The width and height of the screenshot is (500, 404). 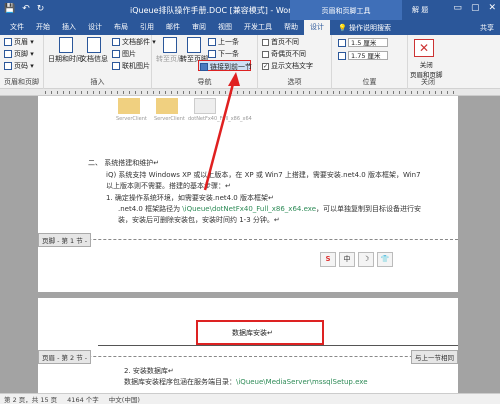 What do you see at coordinates (234, 79) in the screenshot?
I see `arrow-head` at bounding box center [234, 79].